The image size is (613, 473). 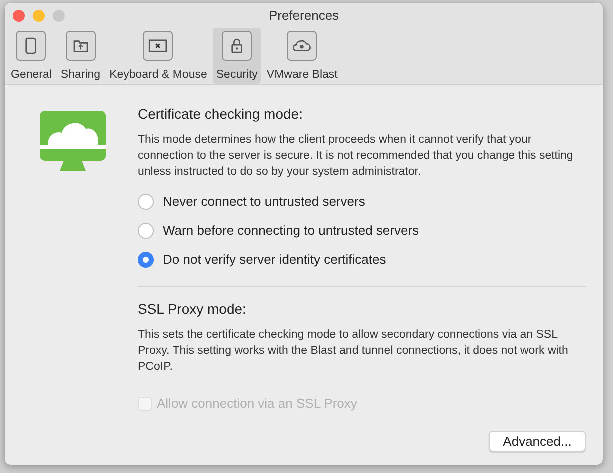 What do you see at coordinates (354, 351) in the screenshot?
I see `section-description: This sets the certificate checking mode to allow secondary connections via an SSL Proxy. This setting works with the Blast and tunnel connections, it does not work with PCoIP.` at bounding box center [354, 351].